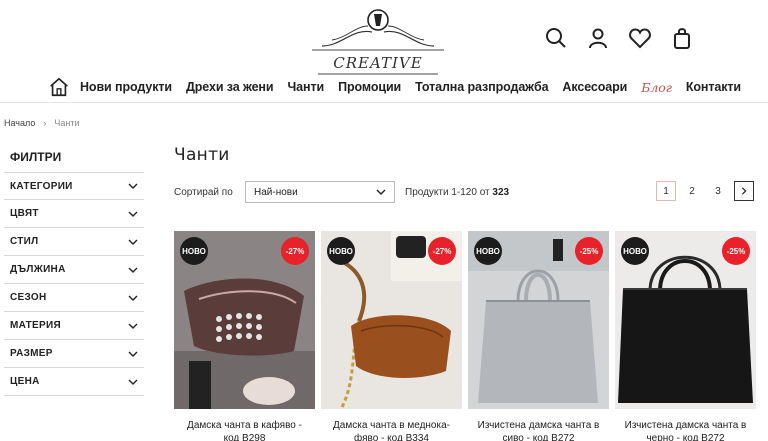  Describe the element at coordinates (538, 430) in the screenshot. I see `product-name: Изчистена дамска чанта в сиво - код B272` at that location.